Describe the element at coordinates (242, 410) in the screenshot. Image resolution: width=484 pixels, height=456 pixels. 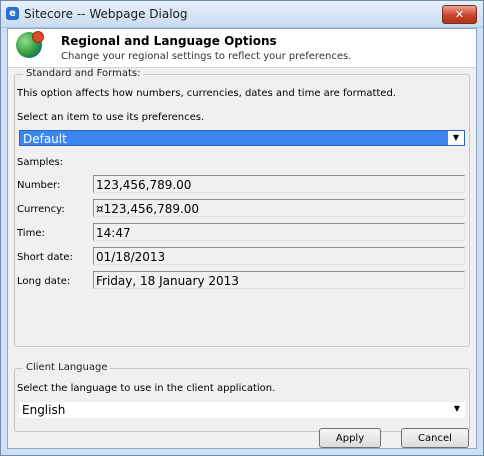
I see `language-select: English ▼` at that location.